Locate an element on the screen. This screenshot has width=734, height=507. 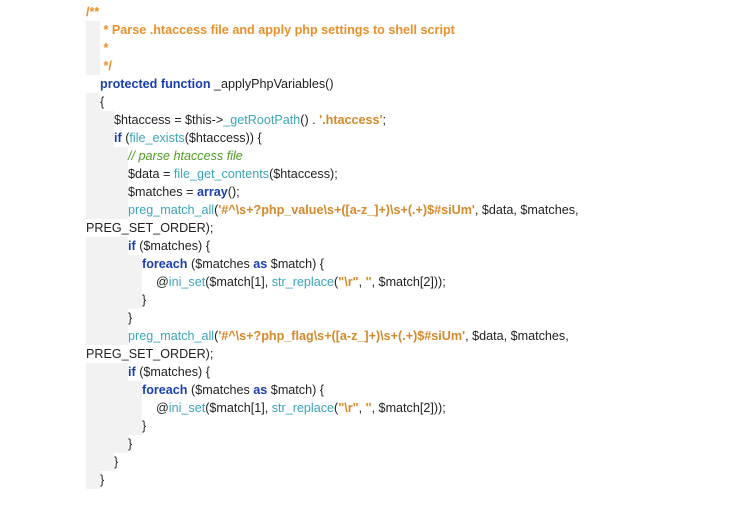
code-text: if (file_exists($htaccess)) { is located at coordinates (174, 138).